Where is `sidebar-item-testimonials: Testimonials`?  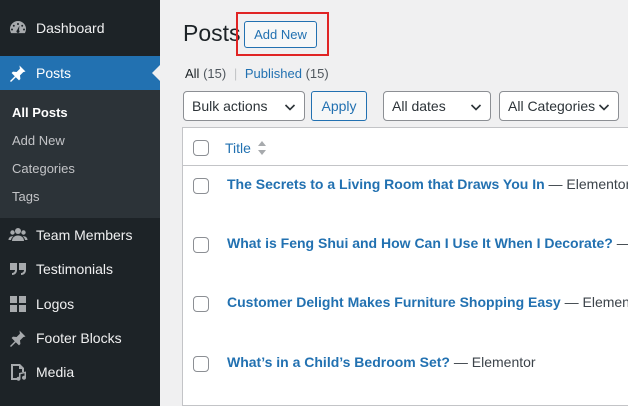
sidebar-item-testimonials: Testimonials is located at coordinates (80, 269).